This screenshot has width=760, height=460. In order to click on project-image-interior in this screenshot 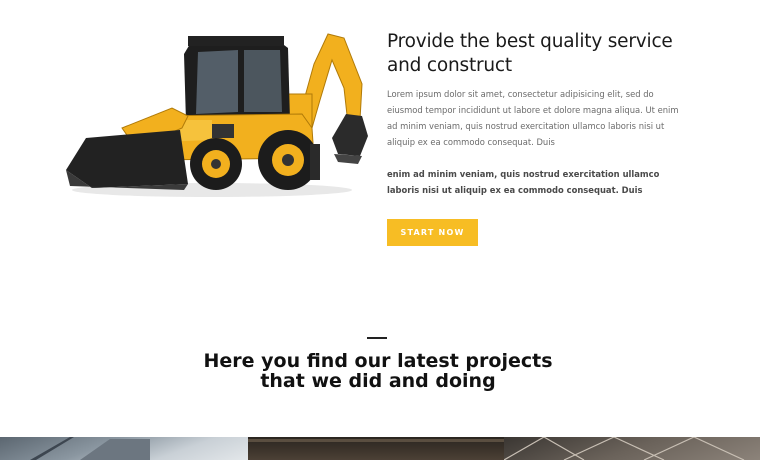, I will do `click(376, 448)`.